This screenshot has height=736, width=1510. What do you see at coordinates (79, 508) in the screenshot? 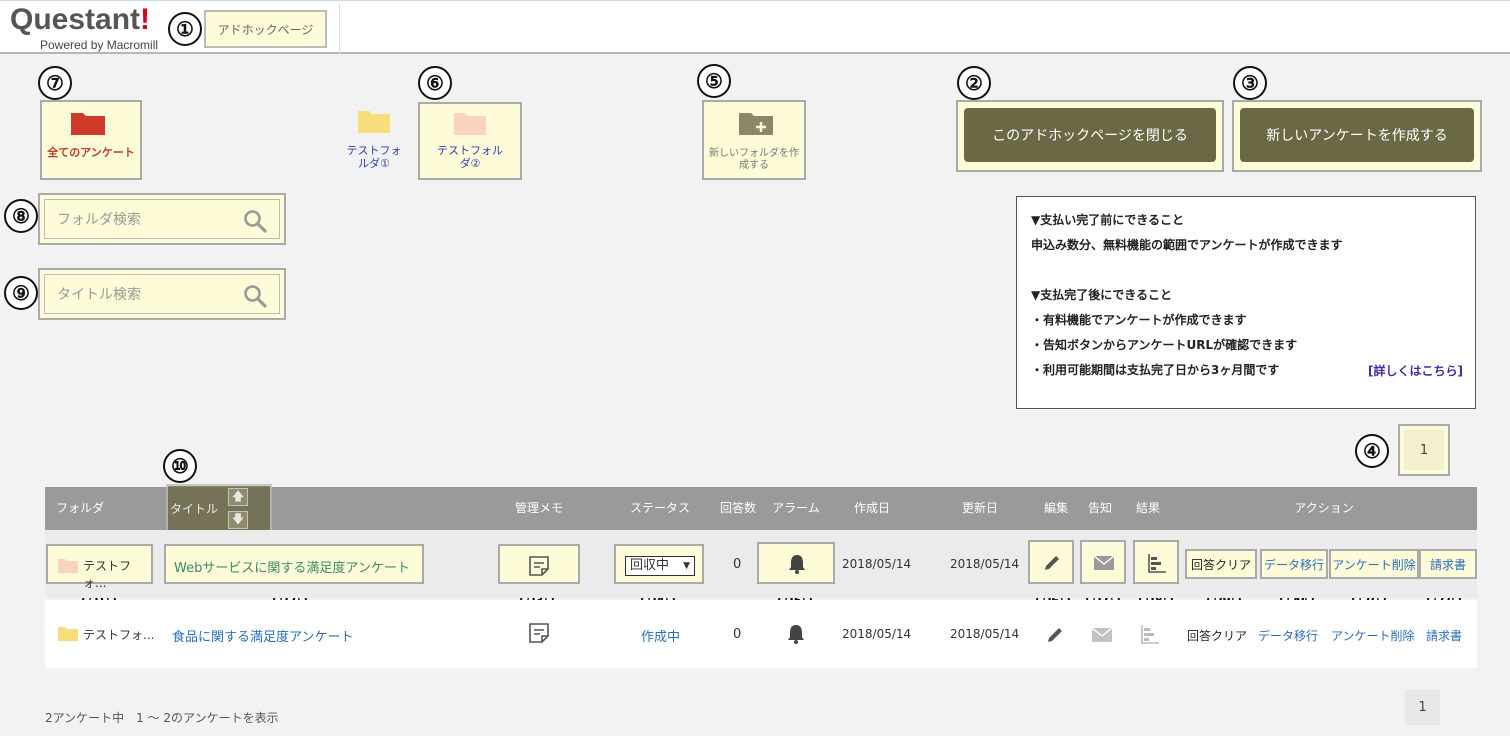
I see `col-folder: フォルダ` at bounding box center [79, 508].